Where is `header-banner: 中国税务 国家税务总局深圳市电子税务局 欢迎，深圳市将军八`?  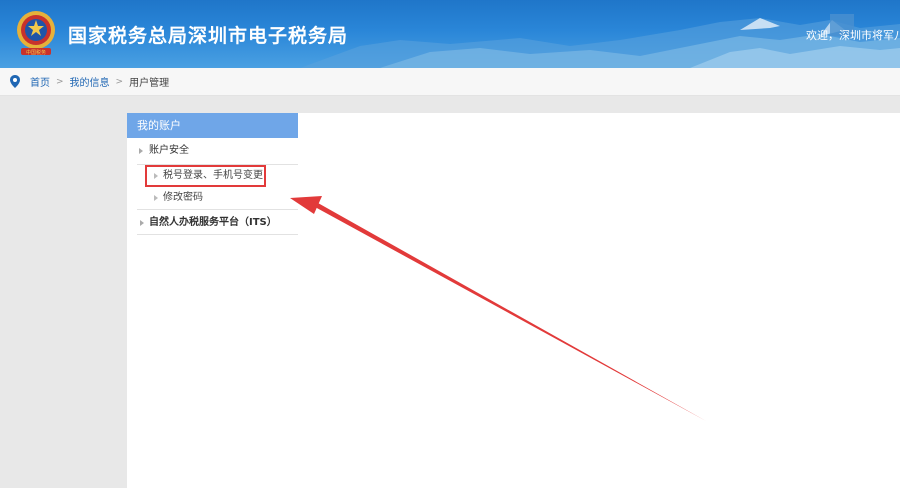
header-banner: 中国税务 国家税务总局深圳市电子税务局 欢迎，深圳市将军八 is located at coordinates (450, 34).